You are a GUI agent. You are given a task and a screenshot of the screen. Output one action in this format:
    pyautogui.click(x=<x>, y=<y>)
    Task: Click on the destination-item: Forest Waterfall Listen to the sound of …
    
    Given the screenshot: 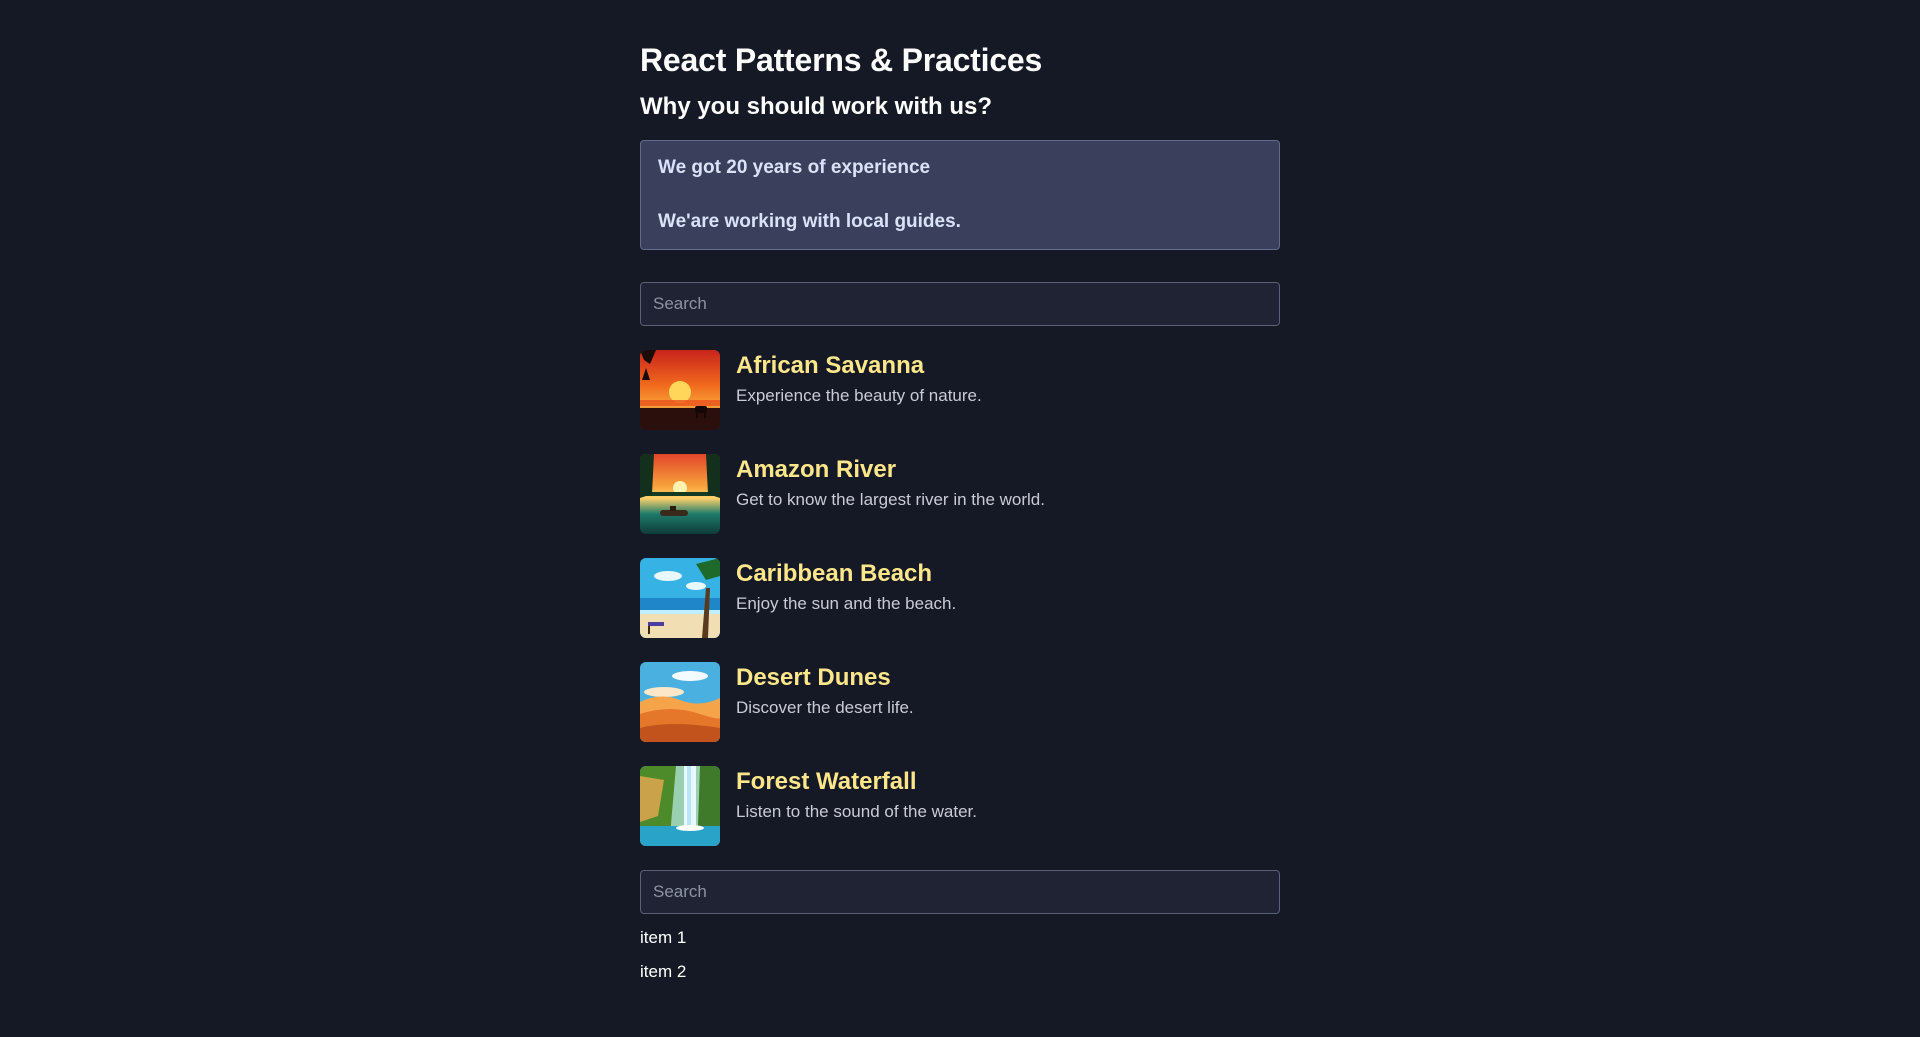 What is the action you would take?
    pyautogui.click(x=960, y=806)
    